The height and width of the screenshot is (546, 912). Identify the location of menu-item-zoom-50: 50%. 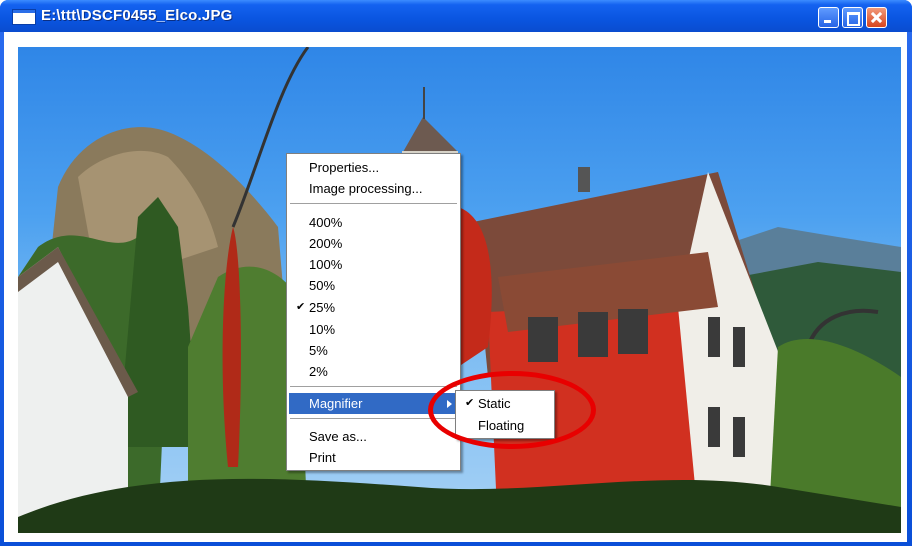
(373, 285).